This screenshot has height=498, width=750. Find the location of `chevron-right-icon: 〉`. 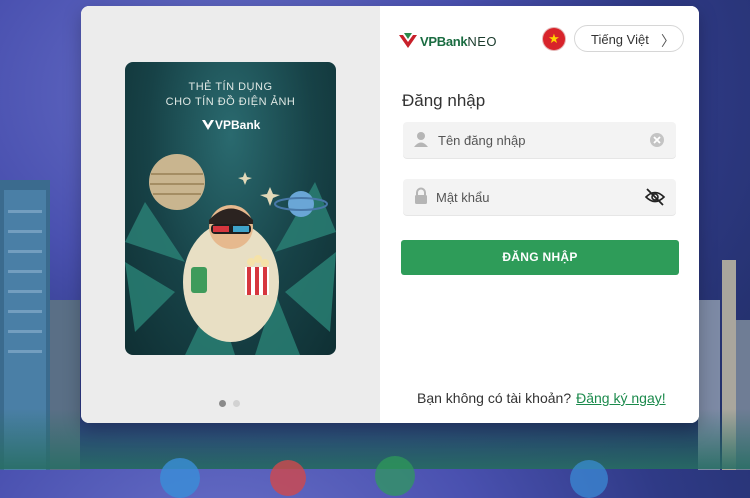

chevron-right-icon: 〉 is located at coordinates (668, 41).